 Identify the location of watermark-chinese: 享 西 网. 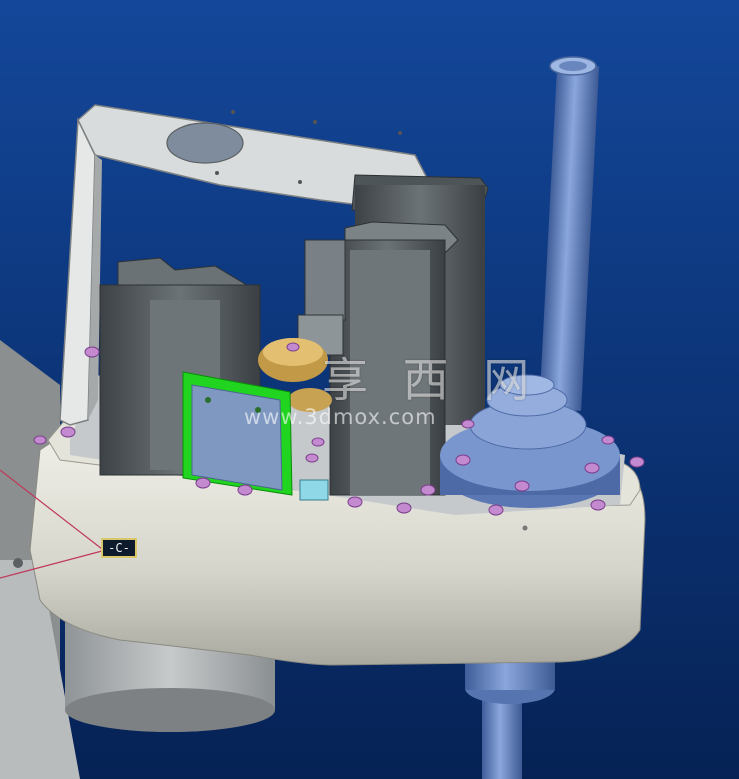
(431, 380).